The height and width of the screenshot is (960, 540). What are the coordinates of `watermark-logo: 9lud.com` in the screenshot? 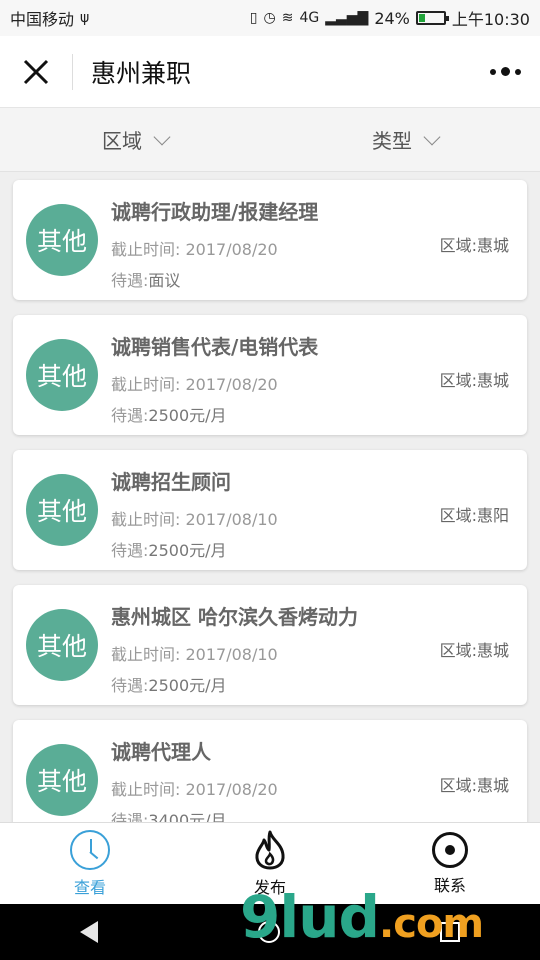 It's located at (362, 917).